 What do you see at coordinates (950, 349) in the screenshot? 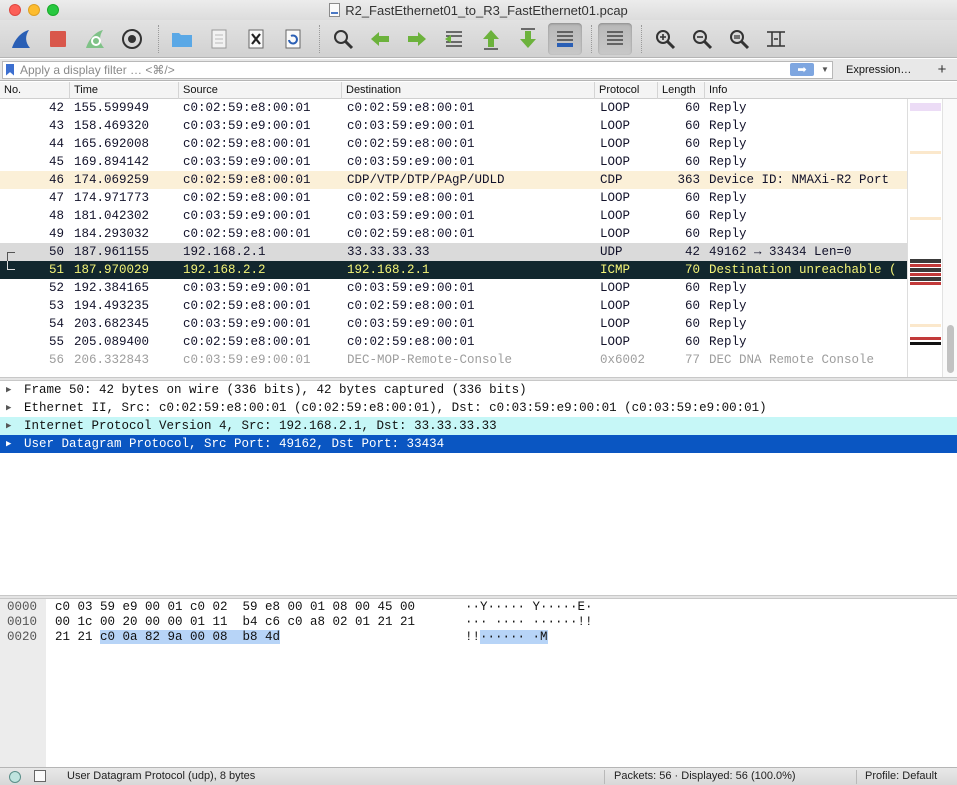
I see `packet-list-scroll-thumb` at bounding box center [950, 349].